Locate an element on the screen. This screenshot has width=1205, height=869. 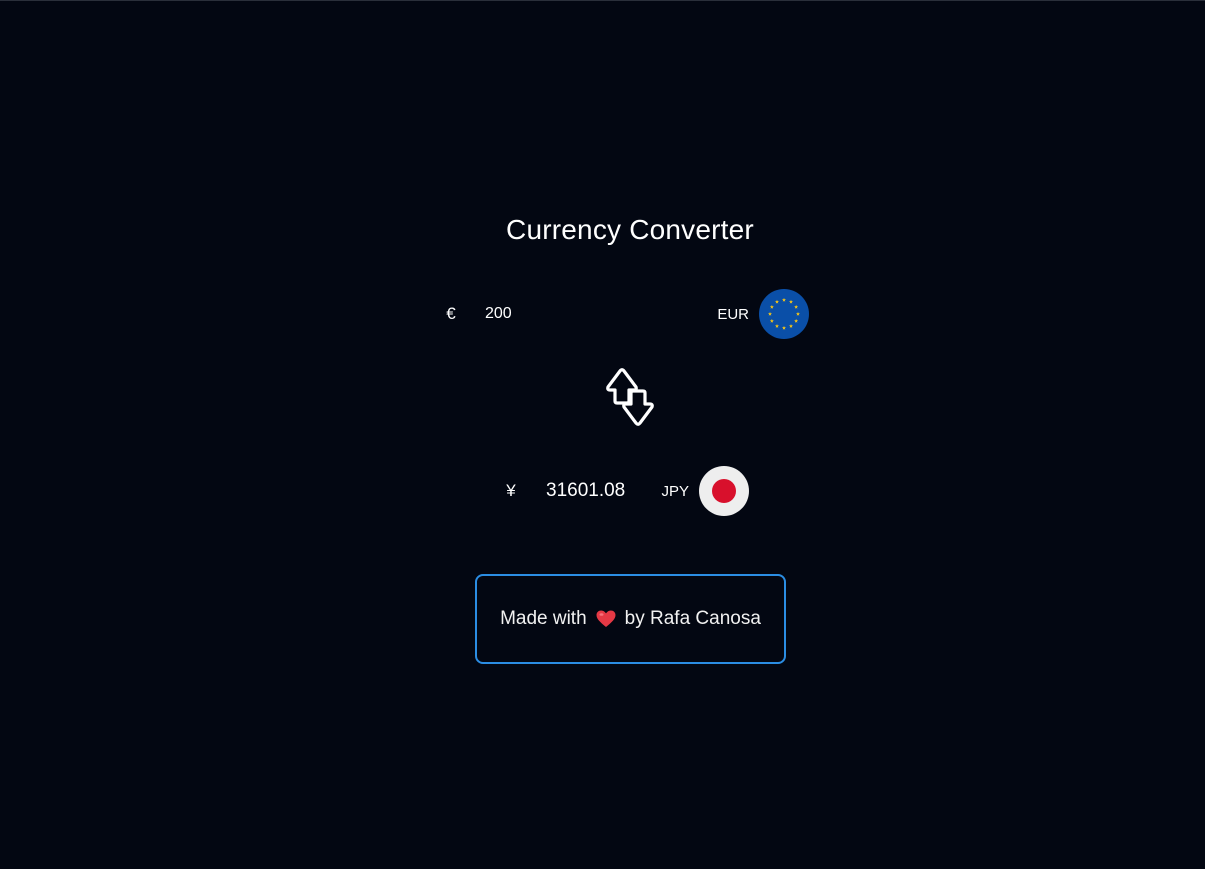
to-currency-symbol: ¥ is located at coordinates (511, 490).